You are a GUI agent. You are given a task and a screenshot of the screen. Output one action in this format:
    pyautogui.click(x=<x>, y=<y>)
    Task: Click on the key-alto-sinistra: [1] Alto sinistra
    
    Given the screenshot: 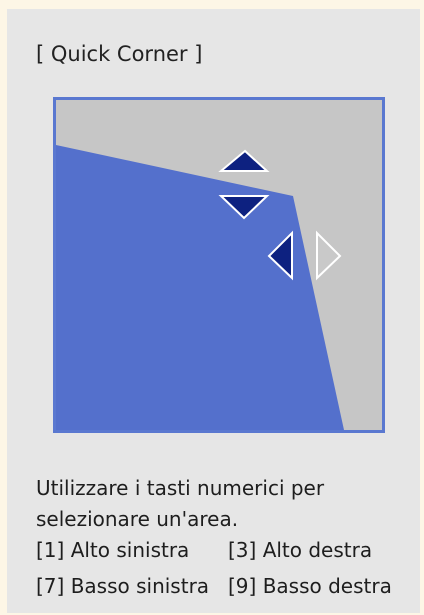 What is the action you would take?
    pyautogui.click(x=113, y=550)
    